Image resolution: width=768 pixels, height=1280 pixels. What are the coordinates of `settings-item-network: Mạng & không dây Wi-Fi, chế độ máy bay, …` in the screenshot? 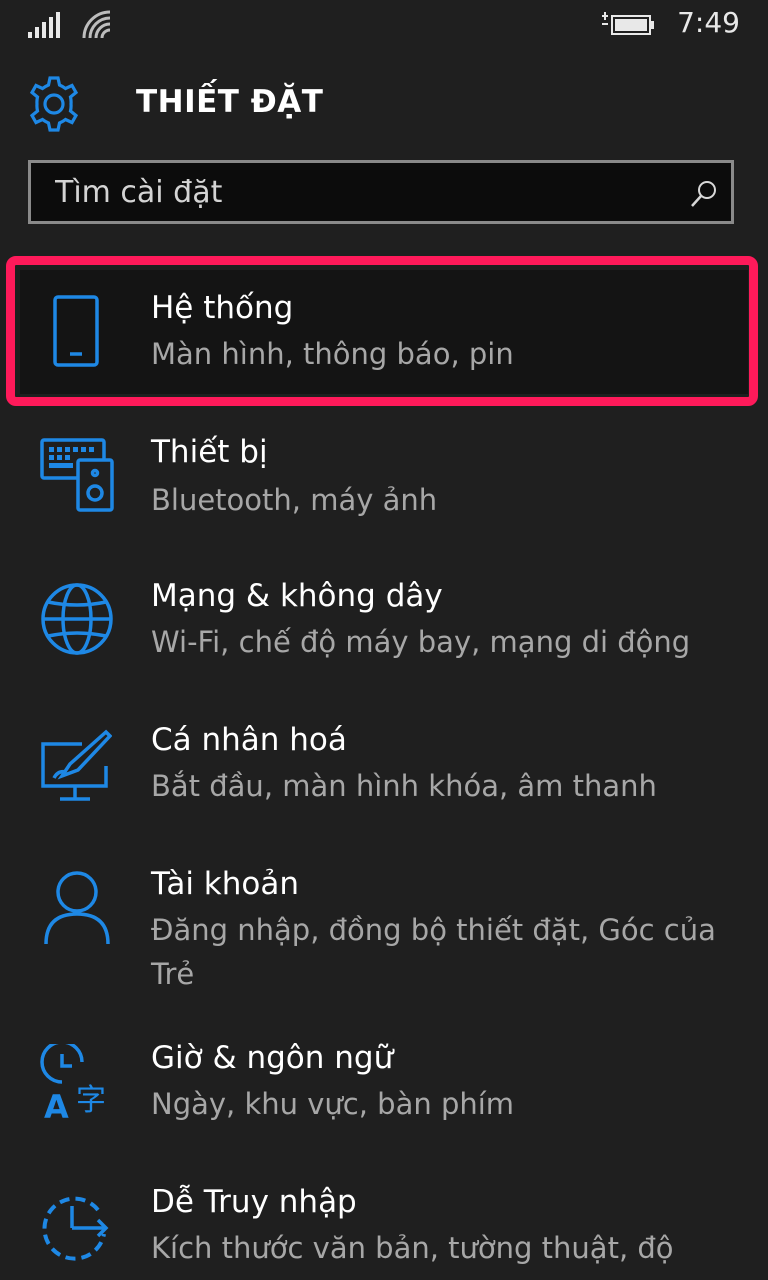 It's located at (384, 624).